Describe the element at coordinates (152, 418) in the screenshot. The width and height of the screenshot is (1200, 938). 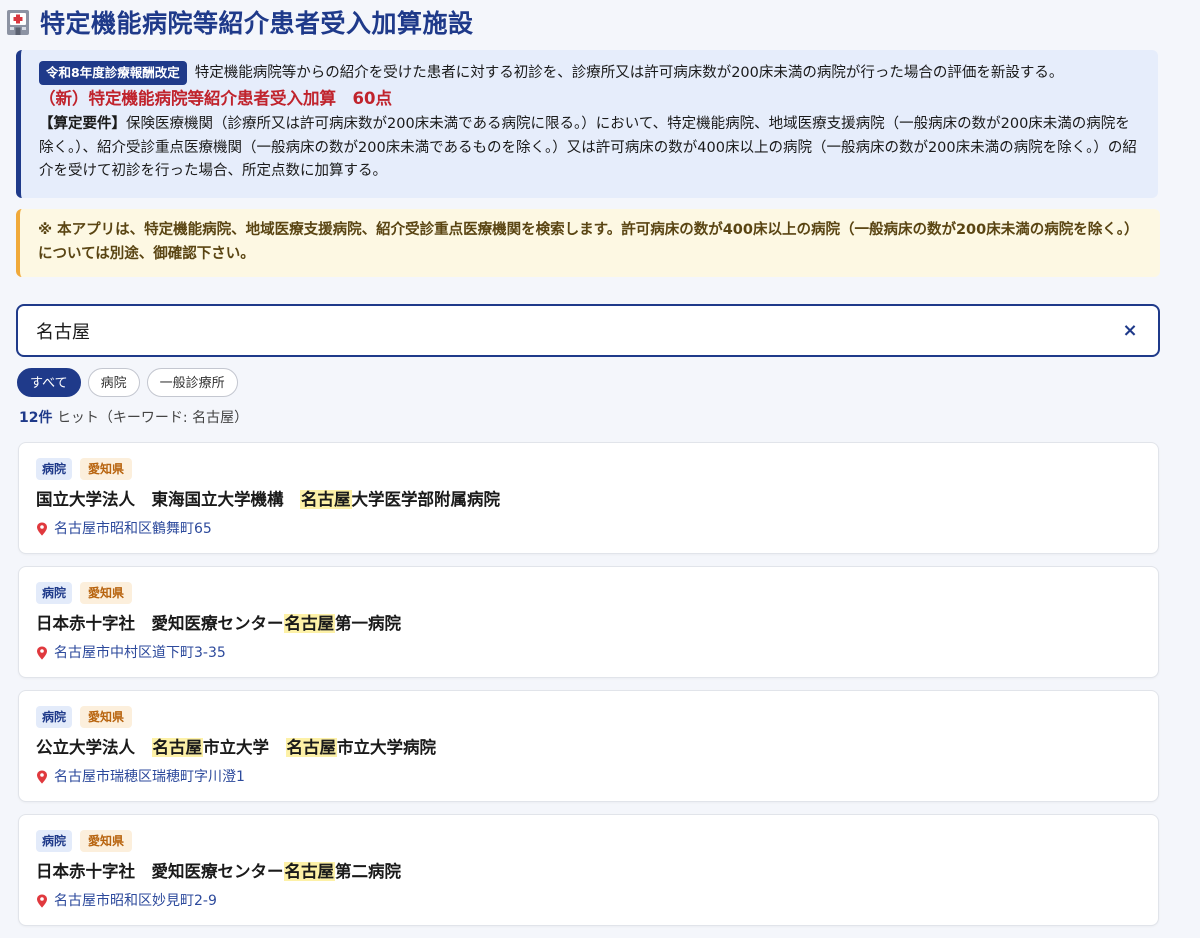
I see `result-keyword: ヒット（キーワード: 名古屋）` at that location.